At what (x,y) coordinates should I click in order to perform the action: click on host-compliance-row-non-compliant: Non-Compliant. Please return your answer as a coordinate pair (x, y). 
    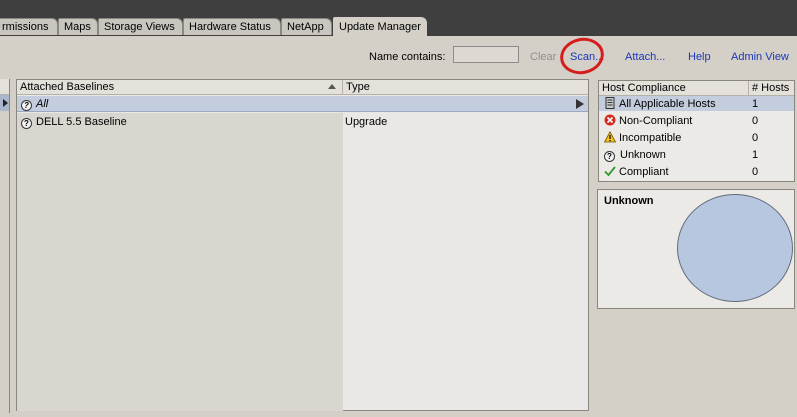
    Looking at the image, I should click on (676, 121).